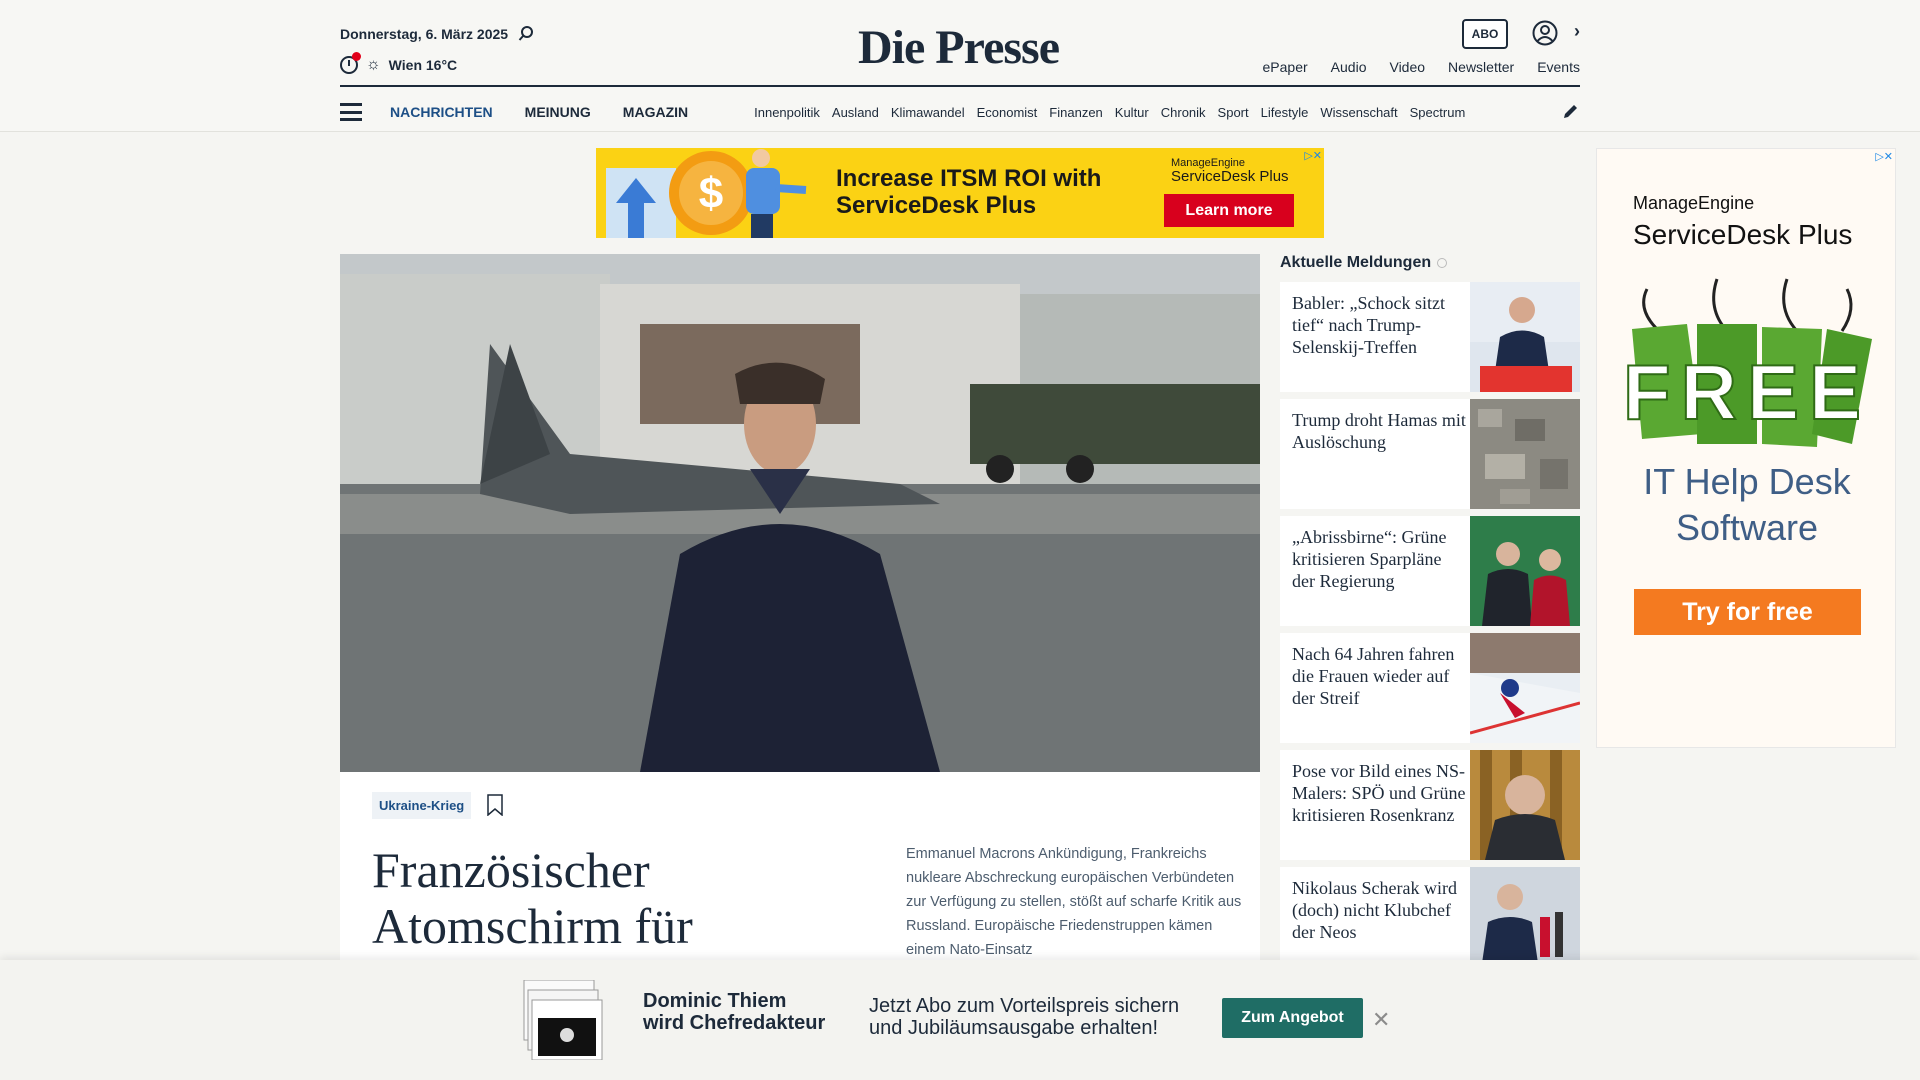  What do you see at coordinates (787, 112) in the screenshot?
I see `nav-innenpolitik: Innenpolitik` at bounding box center [787, 112].